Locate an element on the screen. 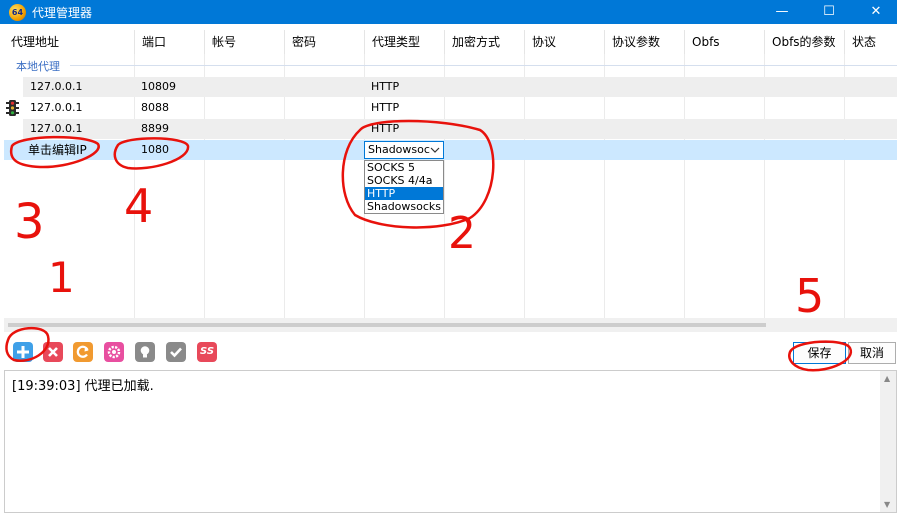 The image size is (897, 513). scroll-down-icon: ▼ is located at coordinates (887, 504).